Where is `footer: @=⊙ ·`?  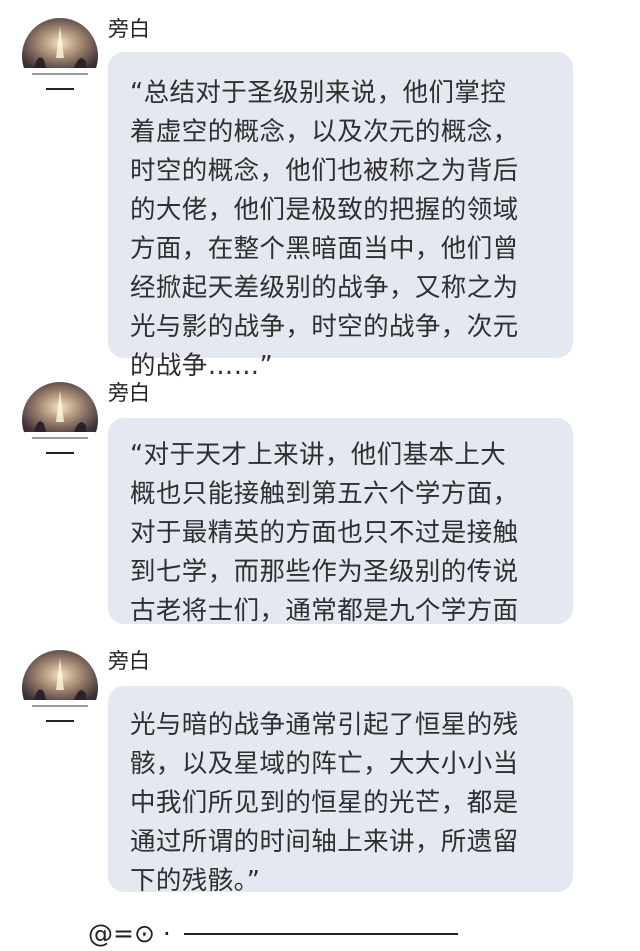
footer: @=⊙ · is located at coordinates (288, 934).